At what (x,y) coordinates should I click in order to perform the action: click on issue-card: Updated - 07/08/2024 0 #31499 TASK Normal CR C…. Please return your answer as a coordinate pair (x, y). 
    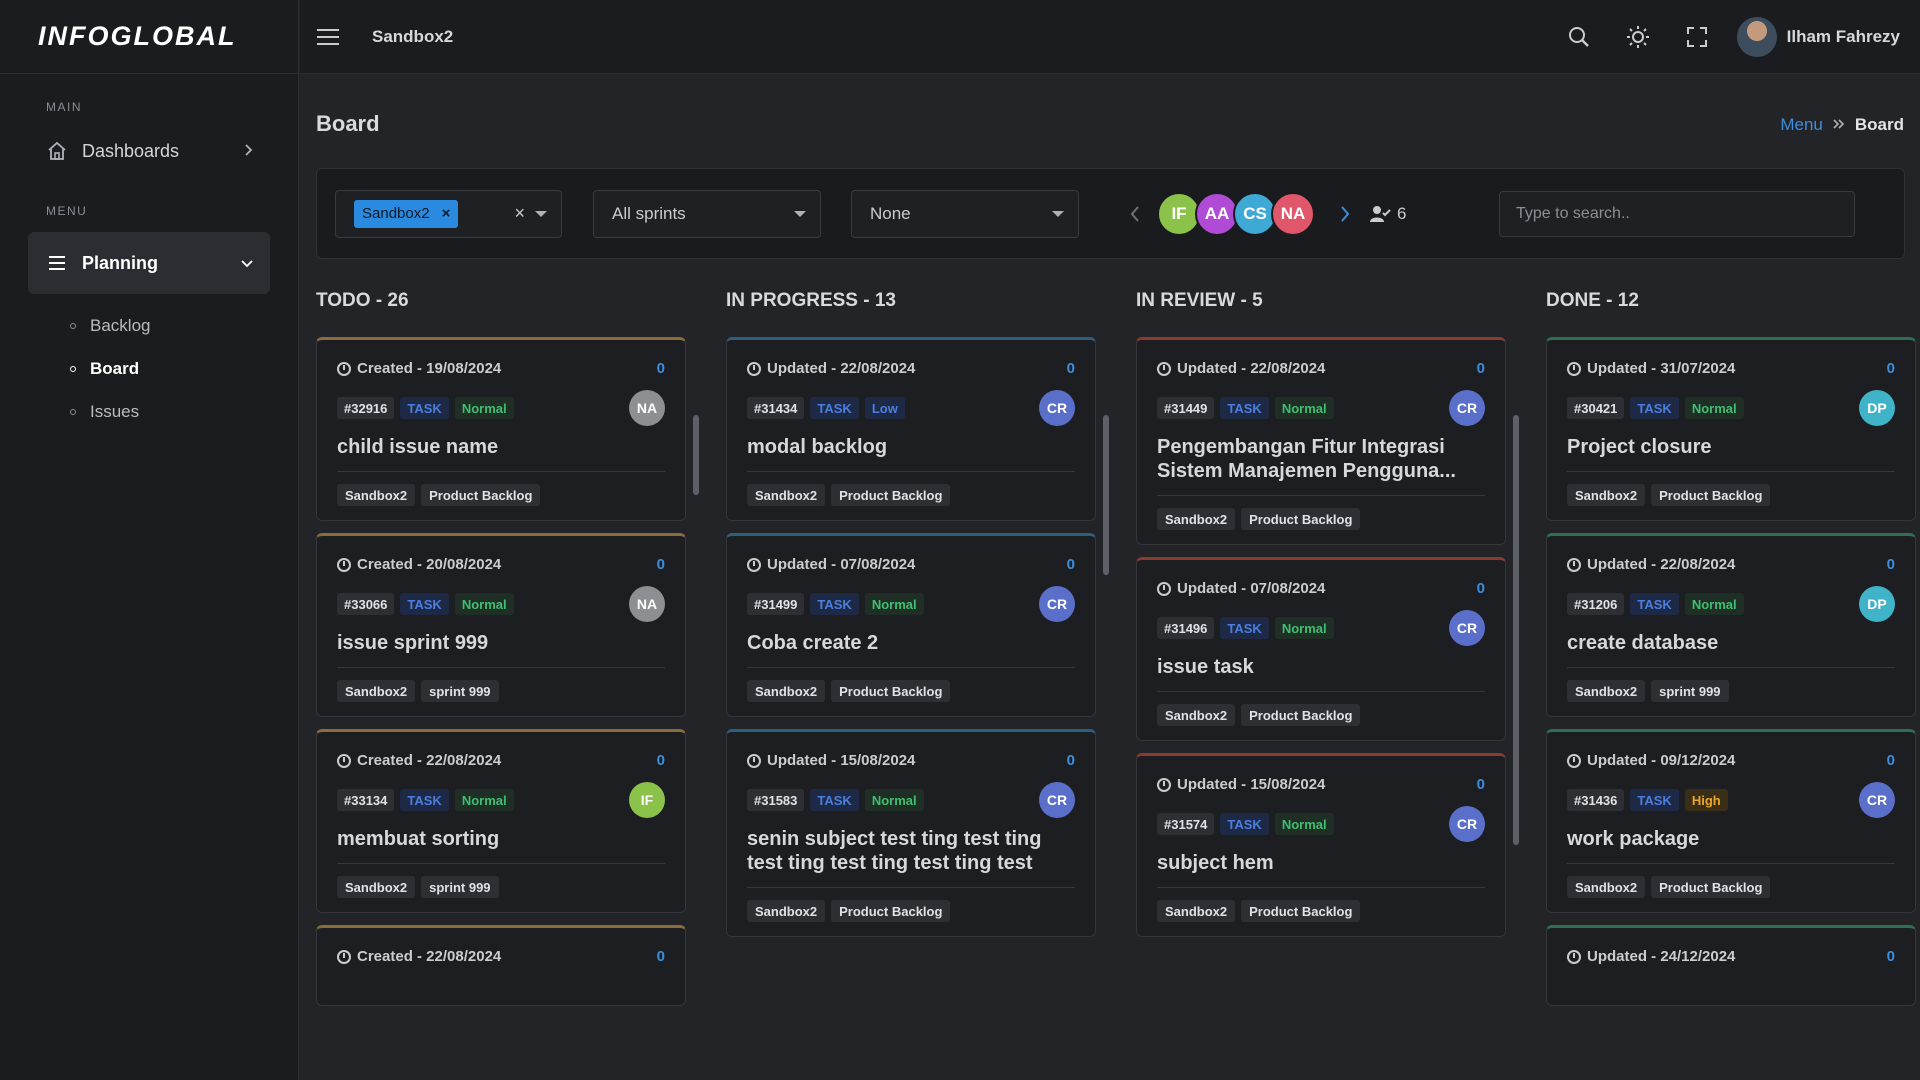
    Looking at the image, I should click on (911, 625).